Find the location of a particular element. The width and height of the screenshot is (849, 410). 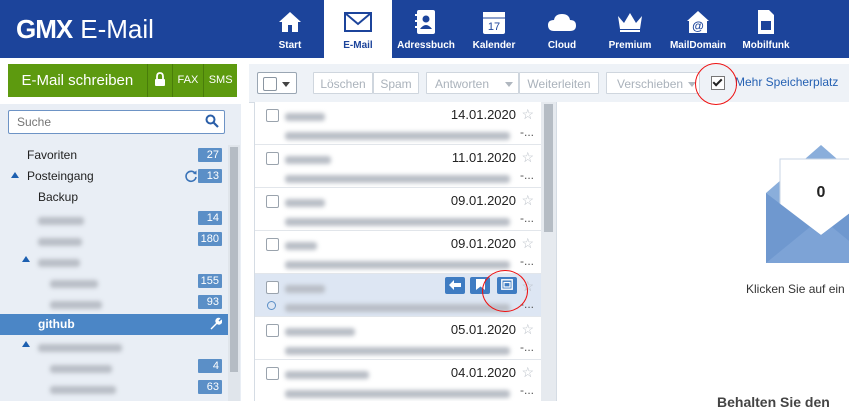

calendar-icon: 17 is located at coordinates (494, 22).